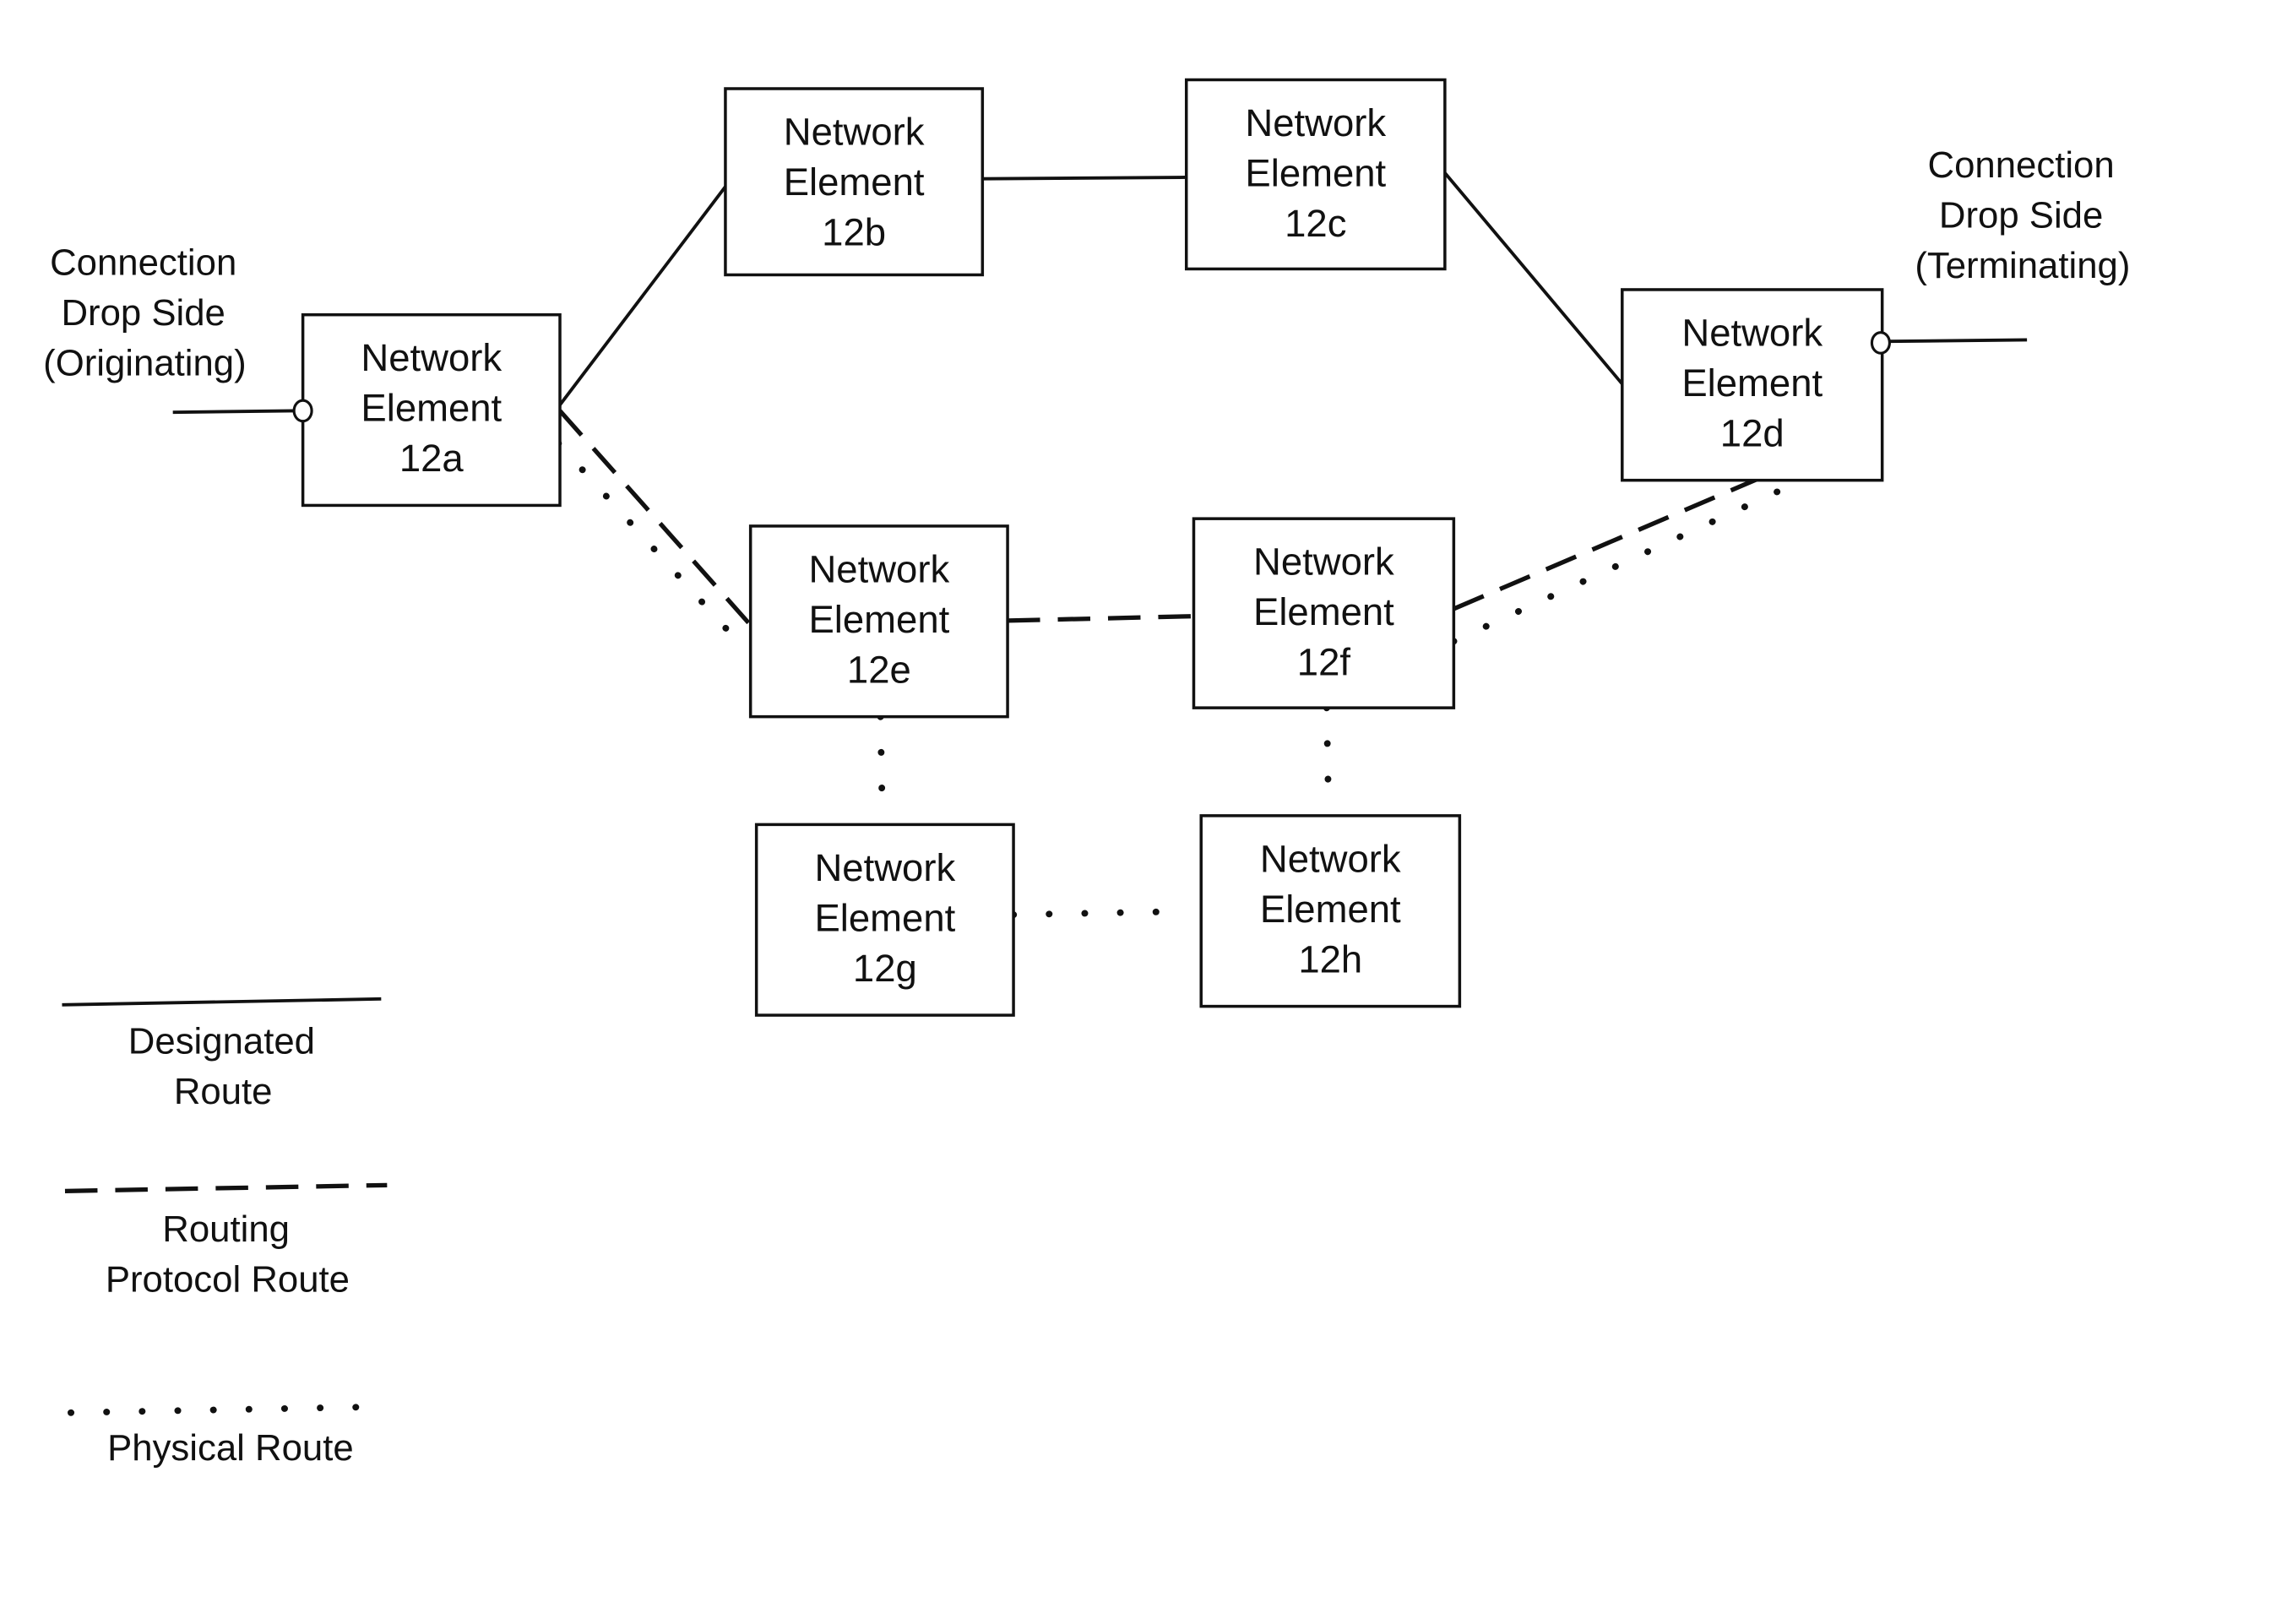 Image resolution: width=2287 pixels, height=1624 pixels. What do you see at coordinates (226, 1187) in the screenshot?
I see `legend-routing-protocol-swatch` at bounding box center [226, 1187].